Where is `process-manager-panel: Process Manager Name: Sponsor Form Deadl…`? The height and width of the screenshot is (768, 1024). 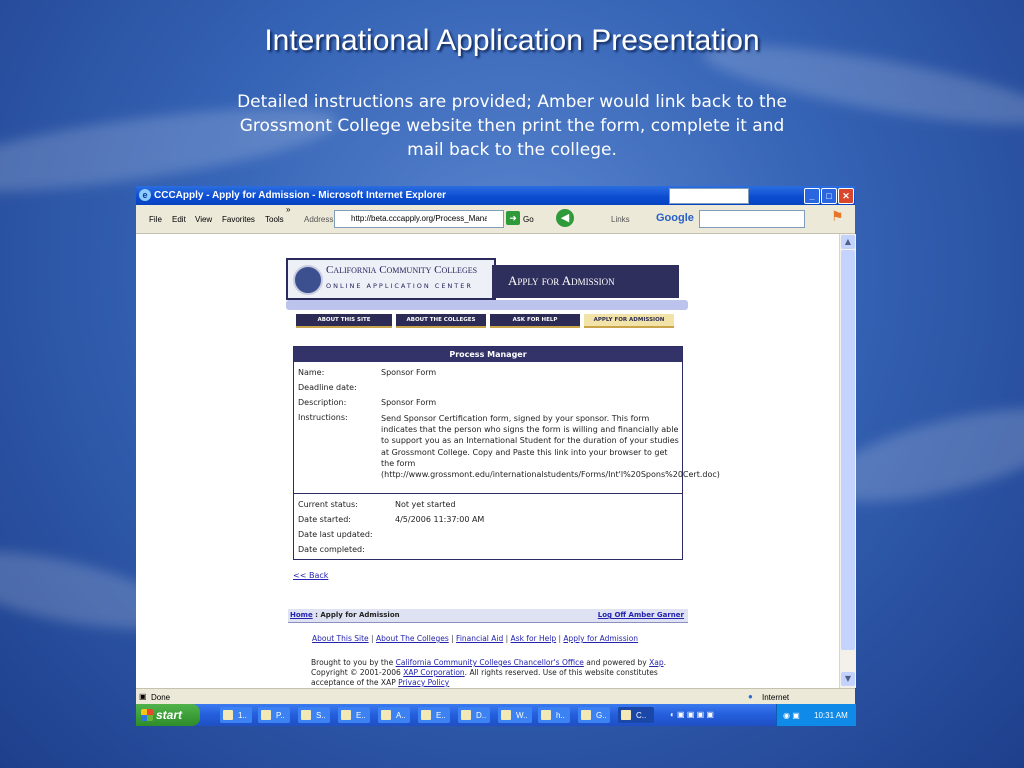 process-manager-panel: Process Manager Name: Sponsor Form Deadl… is located at coordinates (506, 453).